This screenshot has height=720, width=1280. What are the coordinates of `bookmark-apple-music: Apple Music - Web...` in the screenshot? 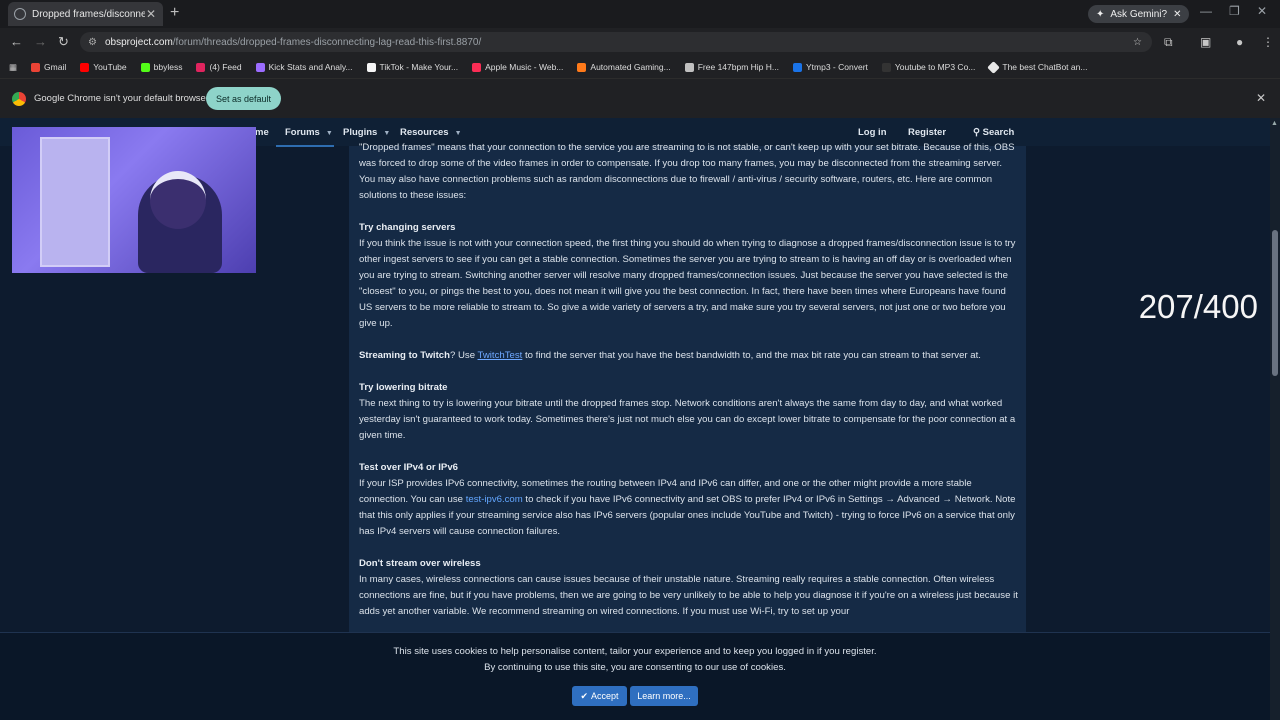 It's located at (517, 67).